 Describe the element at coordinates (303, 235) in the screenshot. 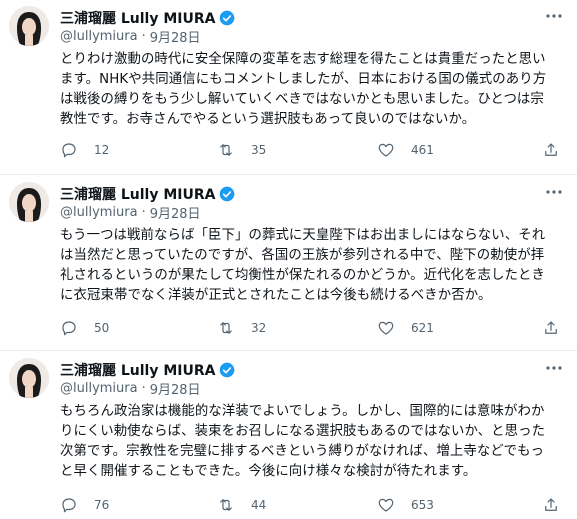

I see `tweet-text-line: もう一つは戦前ならば「臣下」の葬式に天皇陛下はお出ましにはならない、それ` at that location.